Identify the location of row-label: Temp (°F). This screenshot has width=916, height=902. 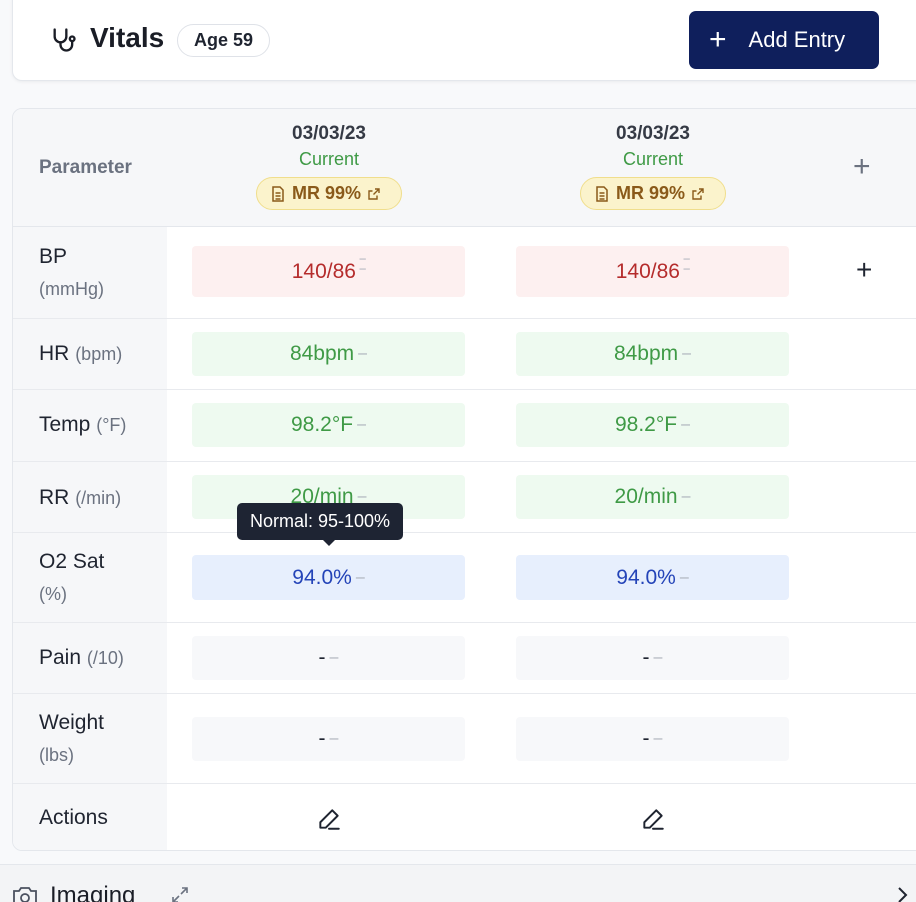
(82, 425).